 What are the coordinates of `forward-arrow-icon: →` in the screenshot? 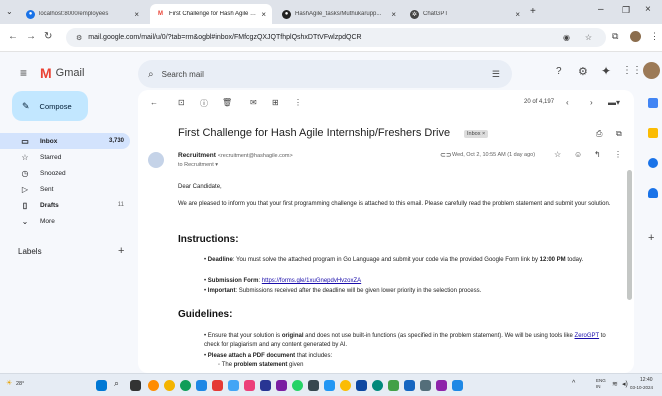 It's located at (31, 36).